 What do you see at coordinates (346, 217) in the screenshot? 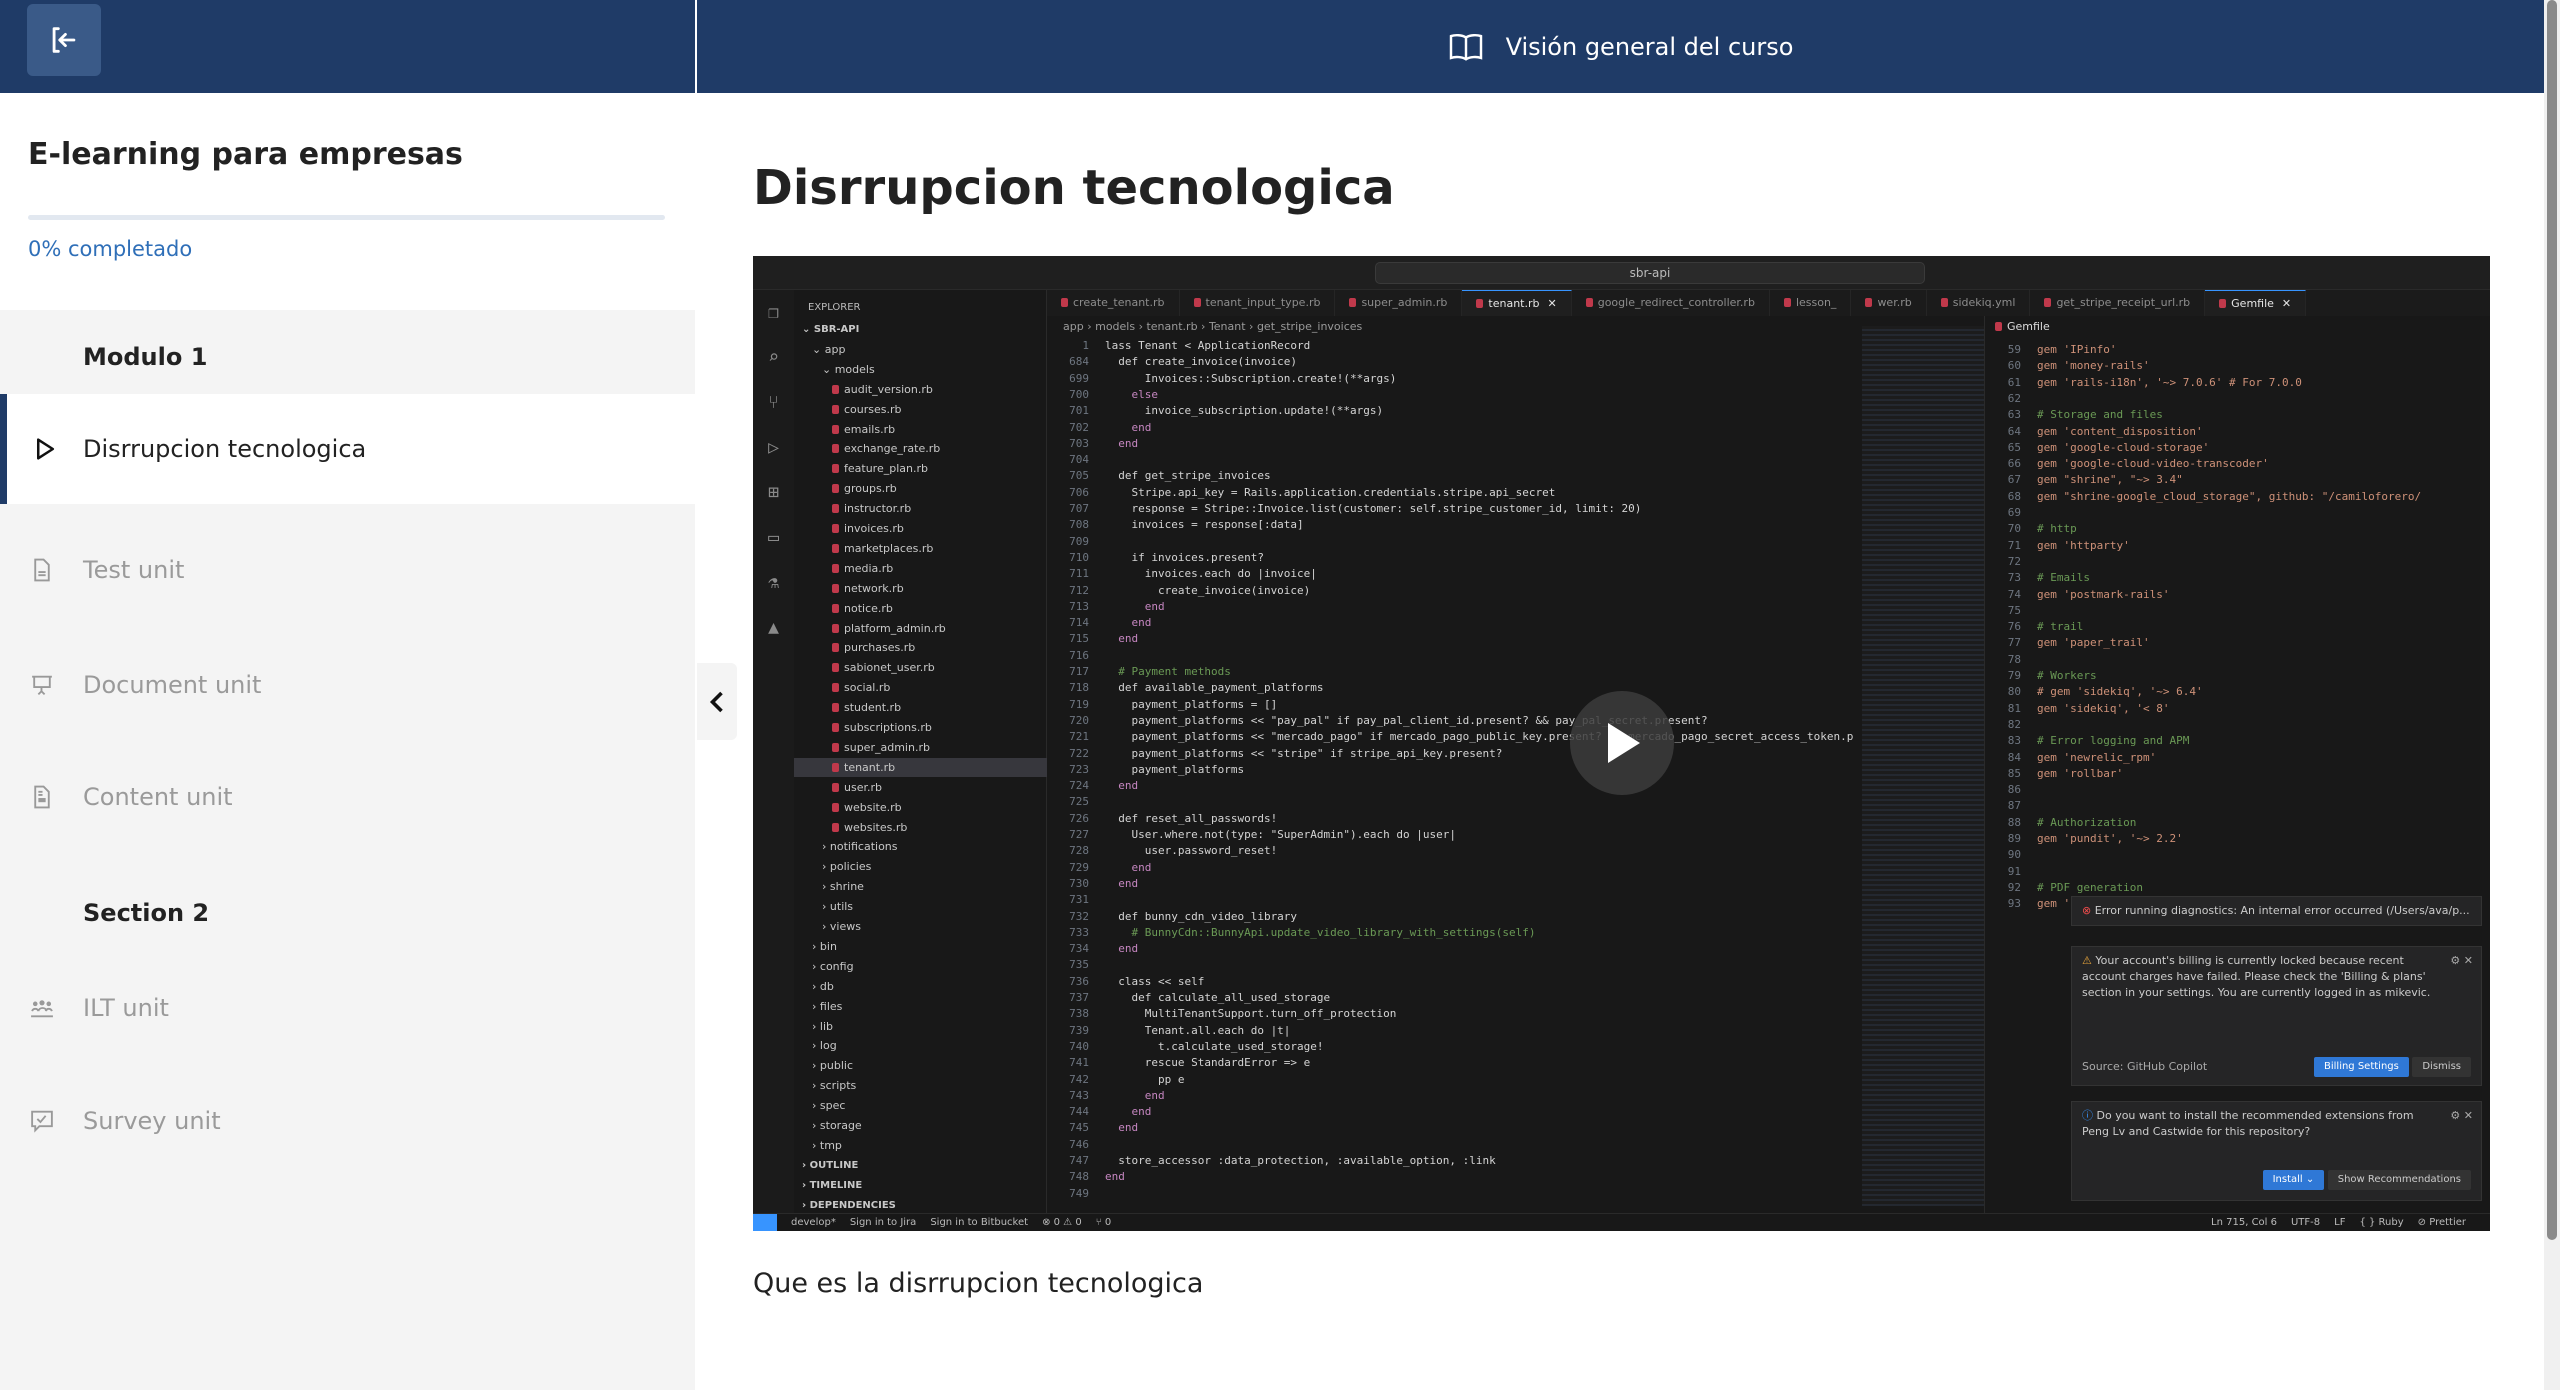
I see `progress-bar` at bounding box center [346, 217].